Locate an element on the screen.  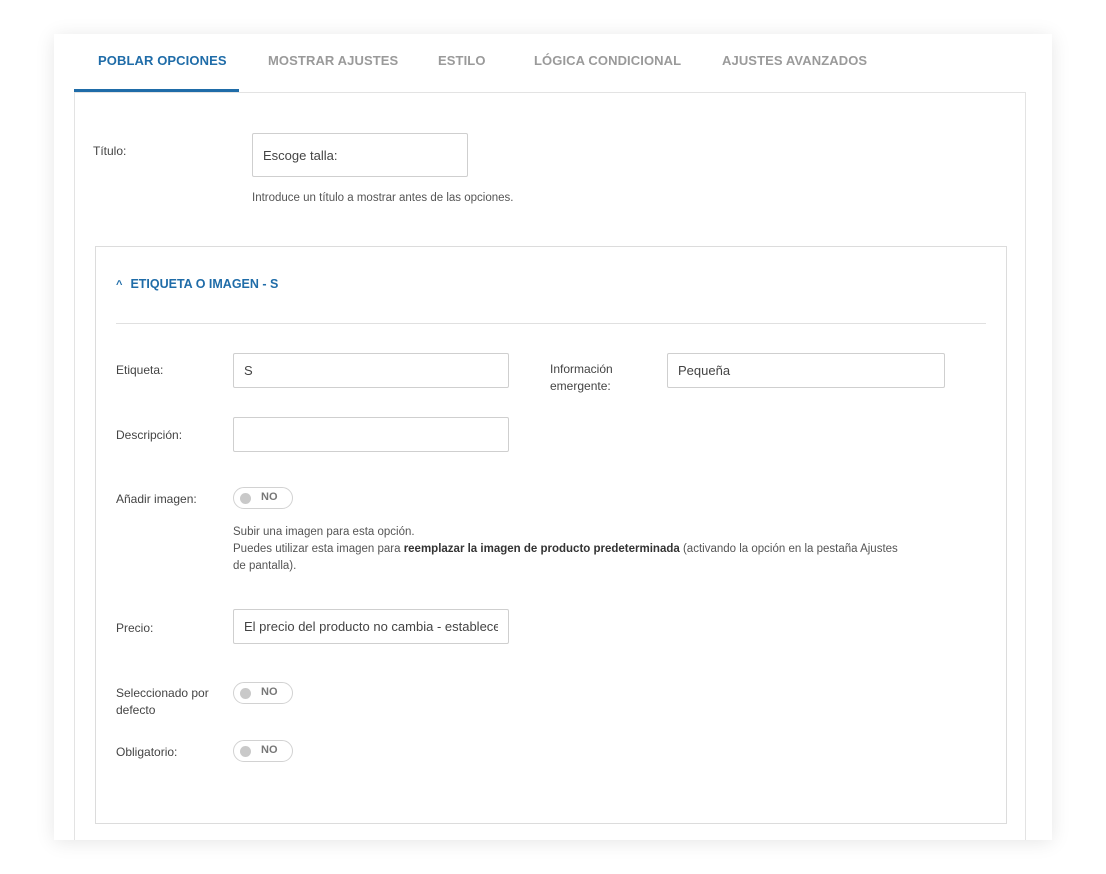
imagen-help-line1: Subir una imagen para esta opción. is located at coordinates (324, 532).